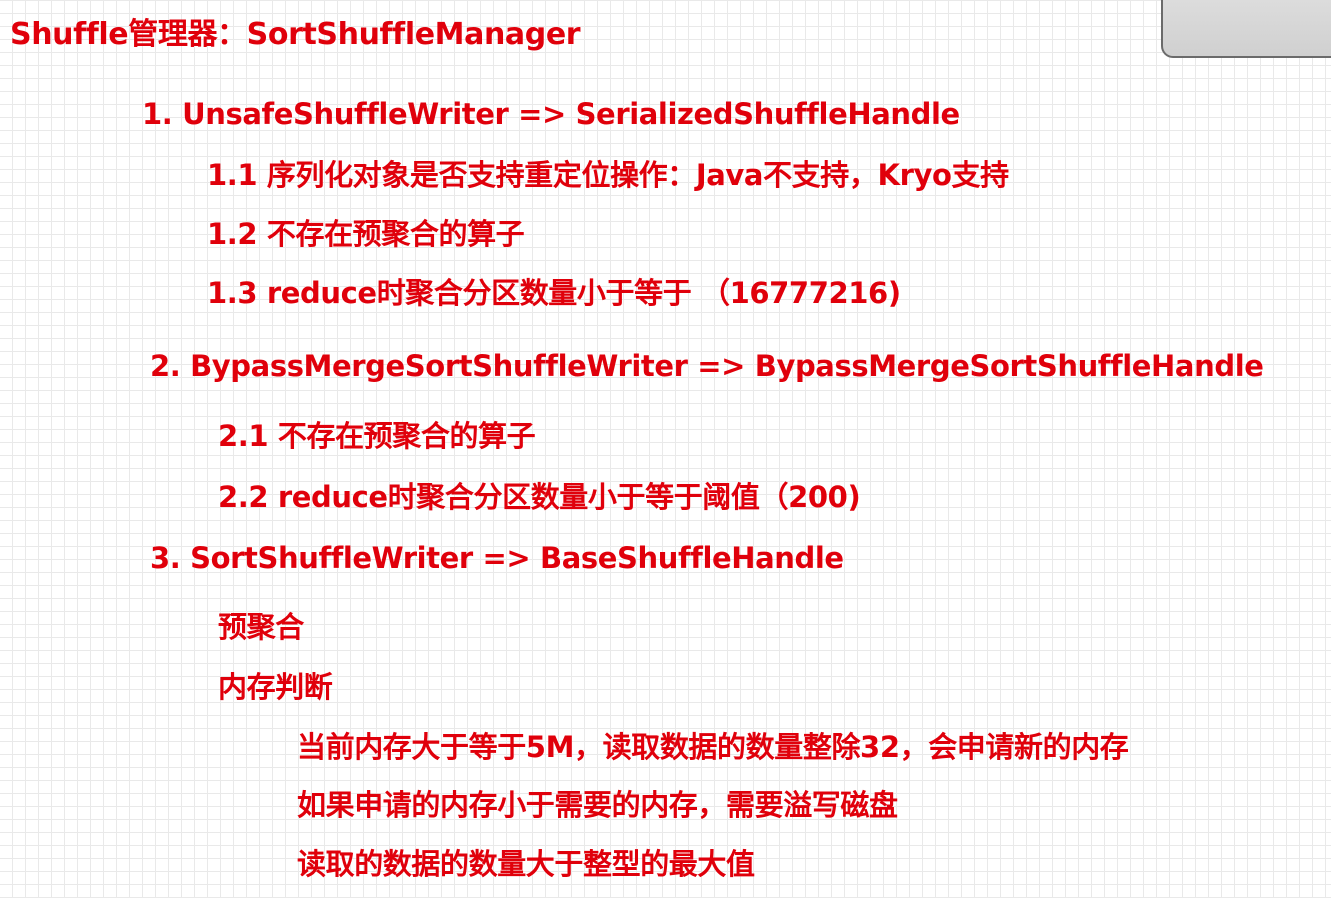  What do you see at coordinates (261, 627) in the screenshot?
I see `item-3-1: 预聚合` at bounding box center [261, 627].